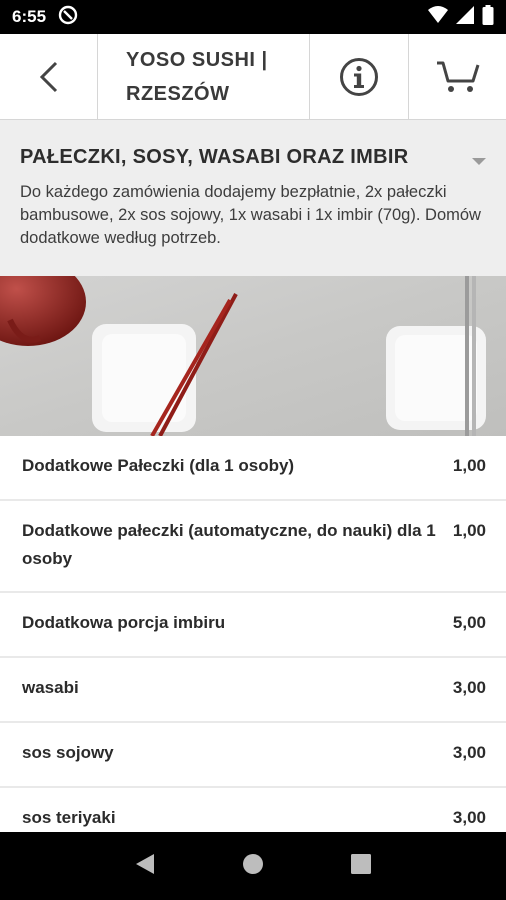 The width and height of the screenshot is (506, 900). I want to click on cart-button, so click(457, 76).